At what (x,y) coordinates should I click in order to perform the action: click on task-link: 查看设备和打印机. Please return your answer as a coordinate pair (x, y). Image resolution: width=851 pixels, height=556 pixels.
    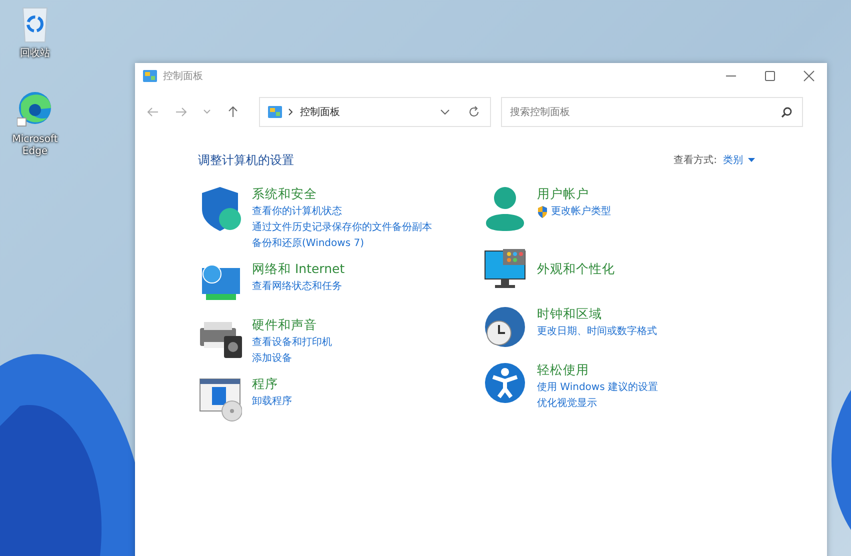
    Looking at the image, I should click on (292, 343).